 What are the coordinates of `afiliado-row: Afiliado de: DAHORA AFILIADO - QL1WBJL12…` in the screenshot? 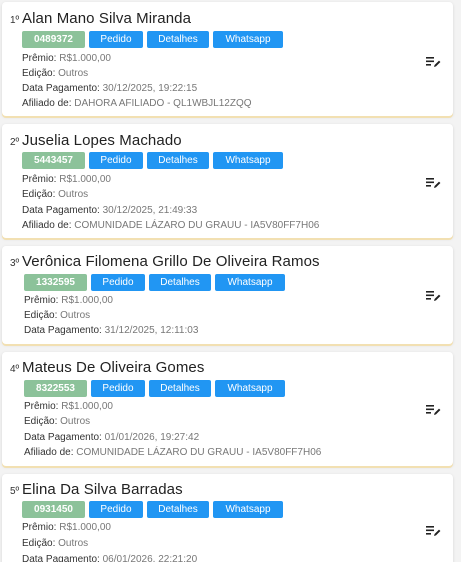 It's located at (137, 103).